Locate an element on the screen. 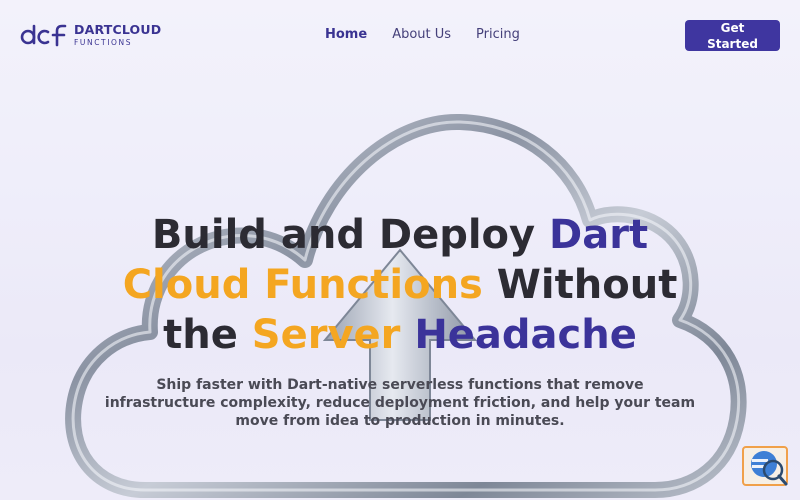  dcf-logo-icon is located at coordinates (43, 35).